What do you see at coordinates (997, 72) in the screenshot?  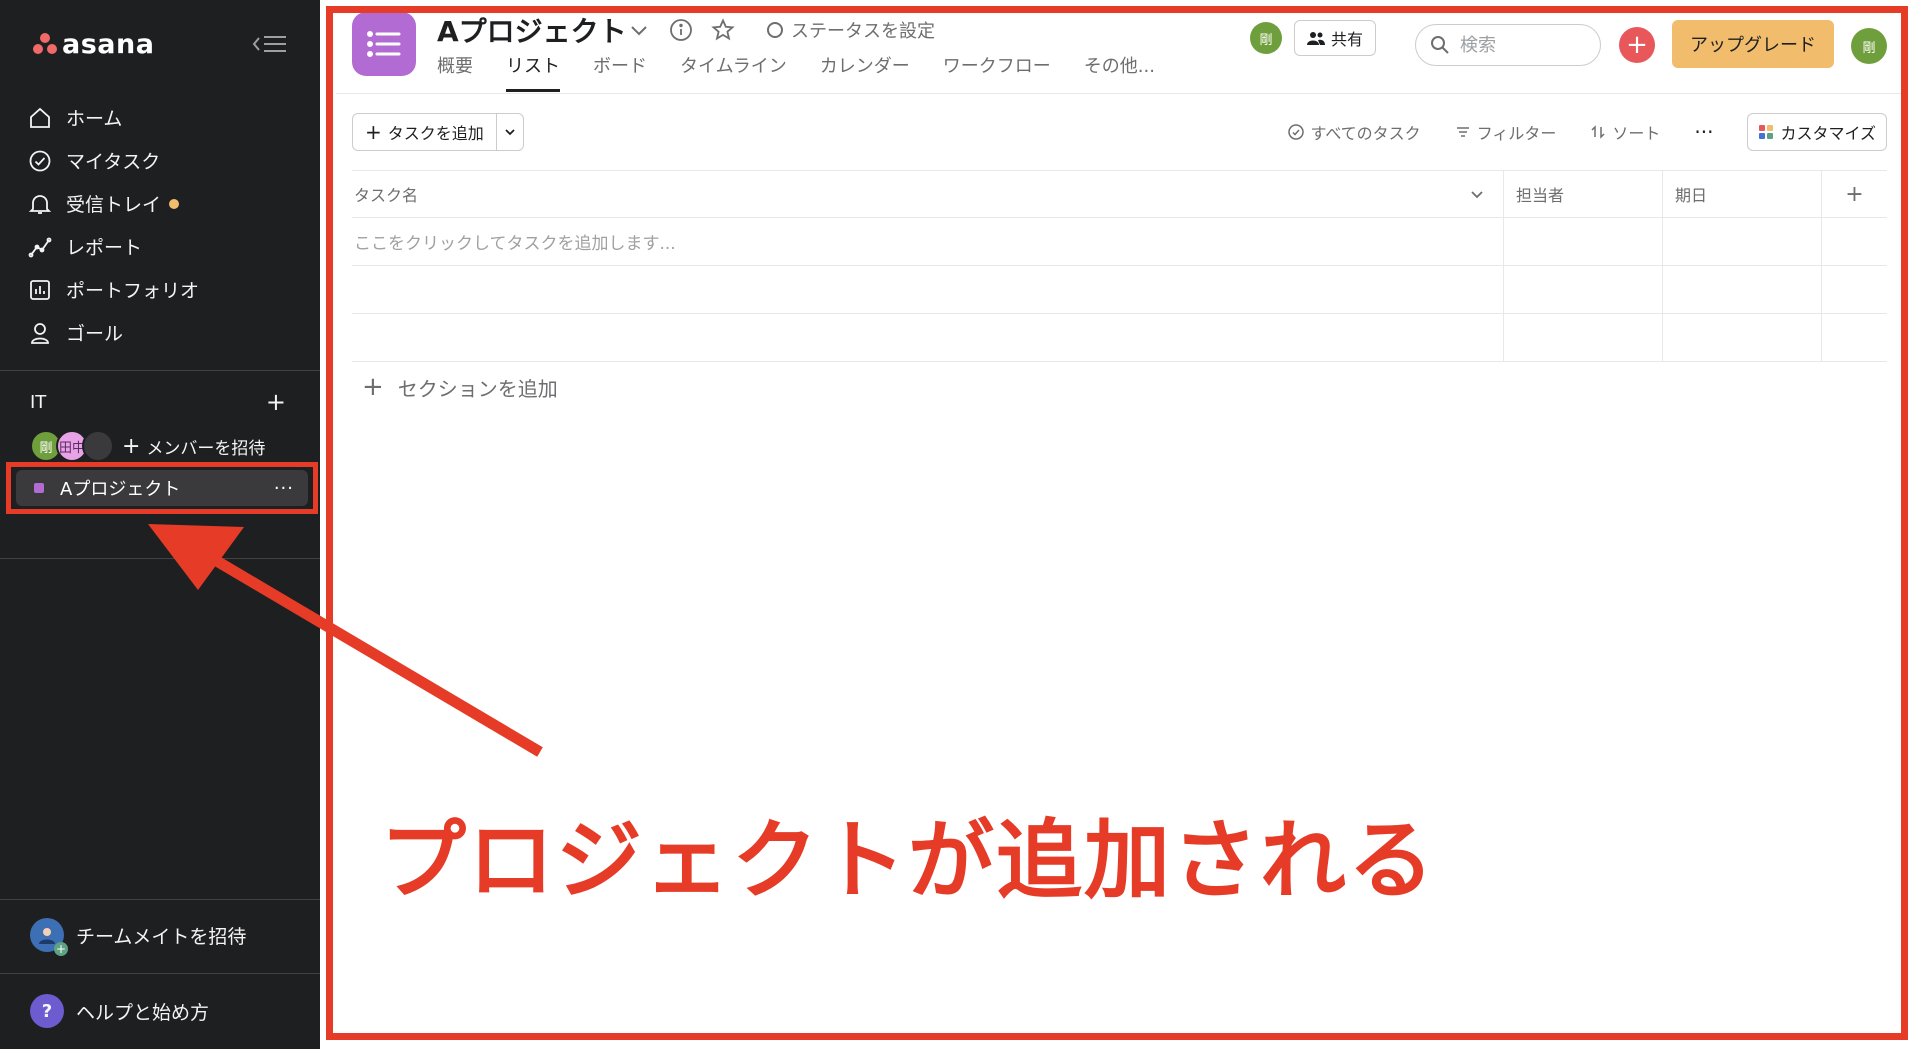 I see `tab-workflow: ワークフロー` at bounding box center [997, 72].